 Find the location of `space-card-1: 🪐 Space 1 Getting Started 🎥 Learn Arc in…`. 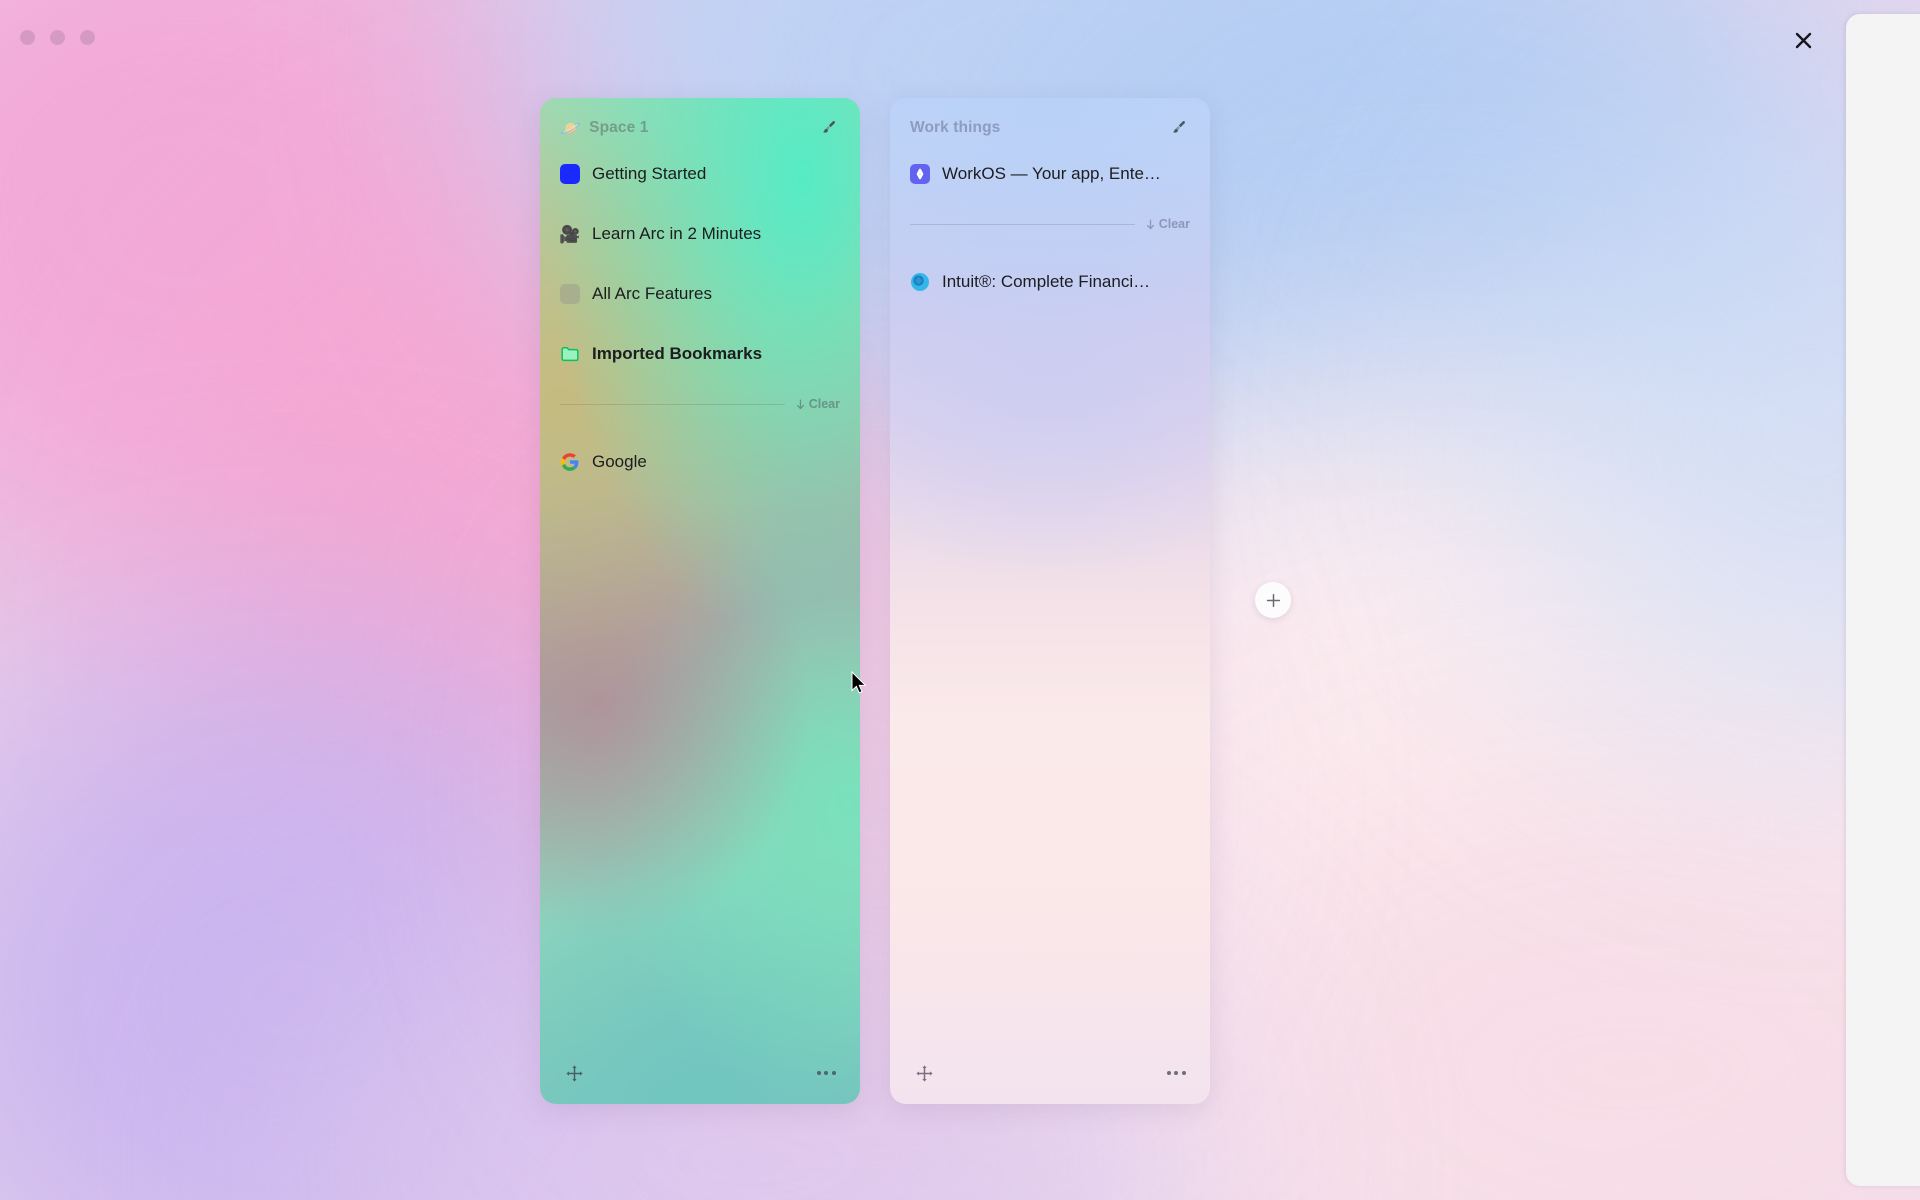

space-card-1: 🪐 Space 1 Getting Started 🎥 Learn Arc in… is located at coordinates (700, 601).